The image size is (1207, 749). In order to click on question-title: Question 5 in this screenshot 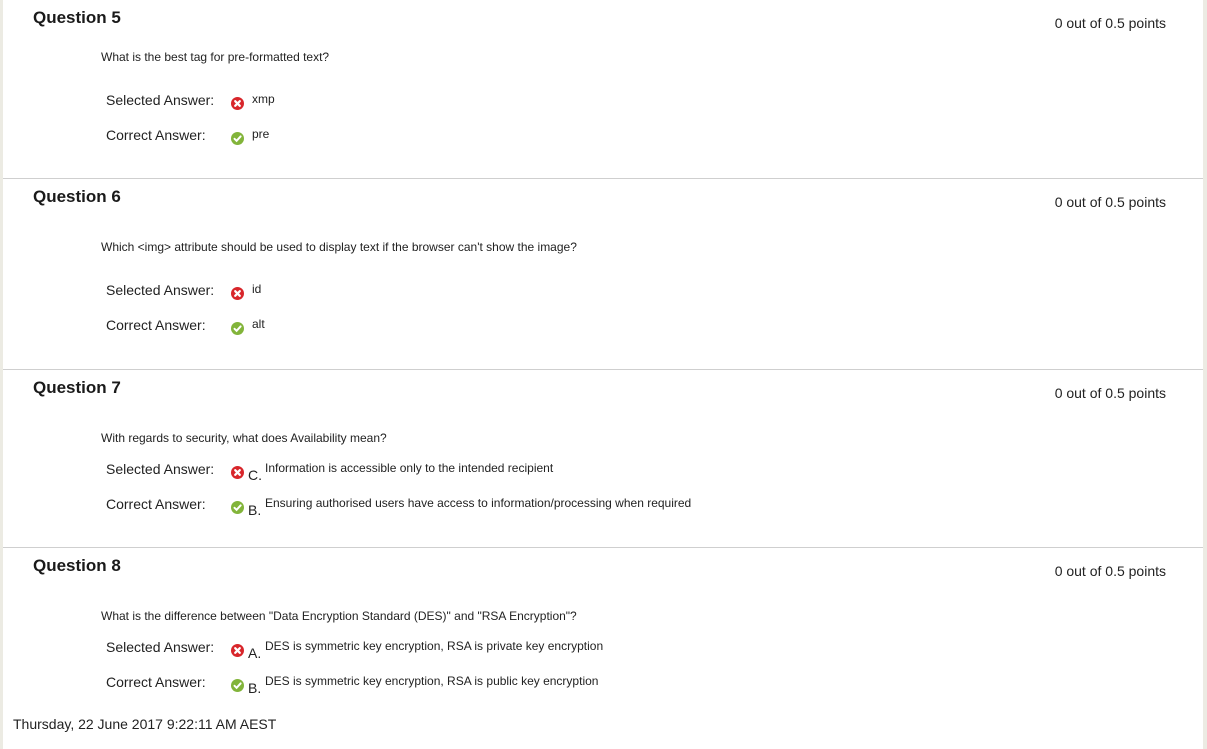, I will do `click(77, 17)`.